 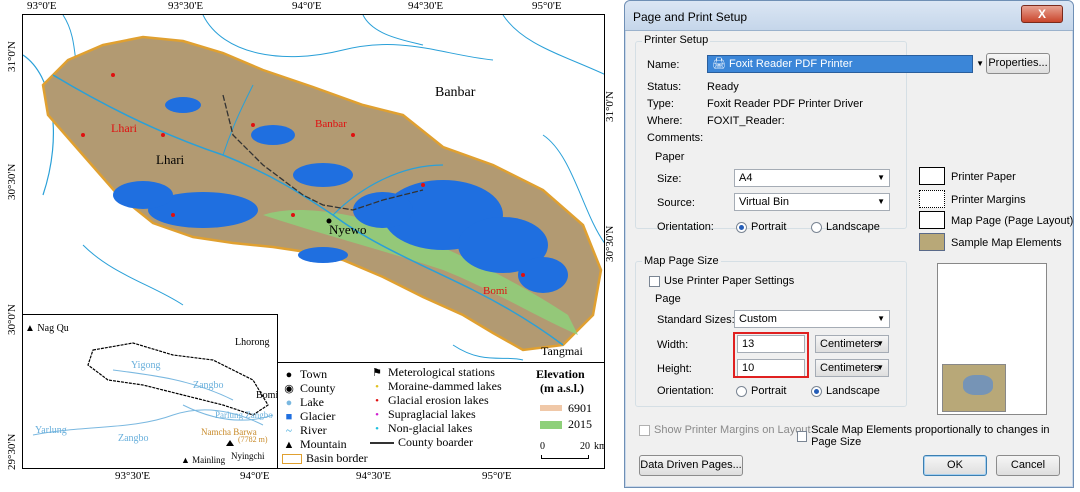 I want to click on name-label: Name:, so click(x=663, y=65).